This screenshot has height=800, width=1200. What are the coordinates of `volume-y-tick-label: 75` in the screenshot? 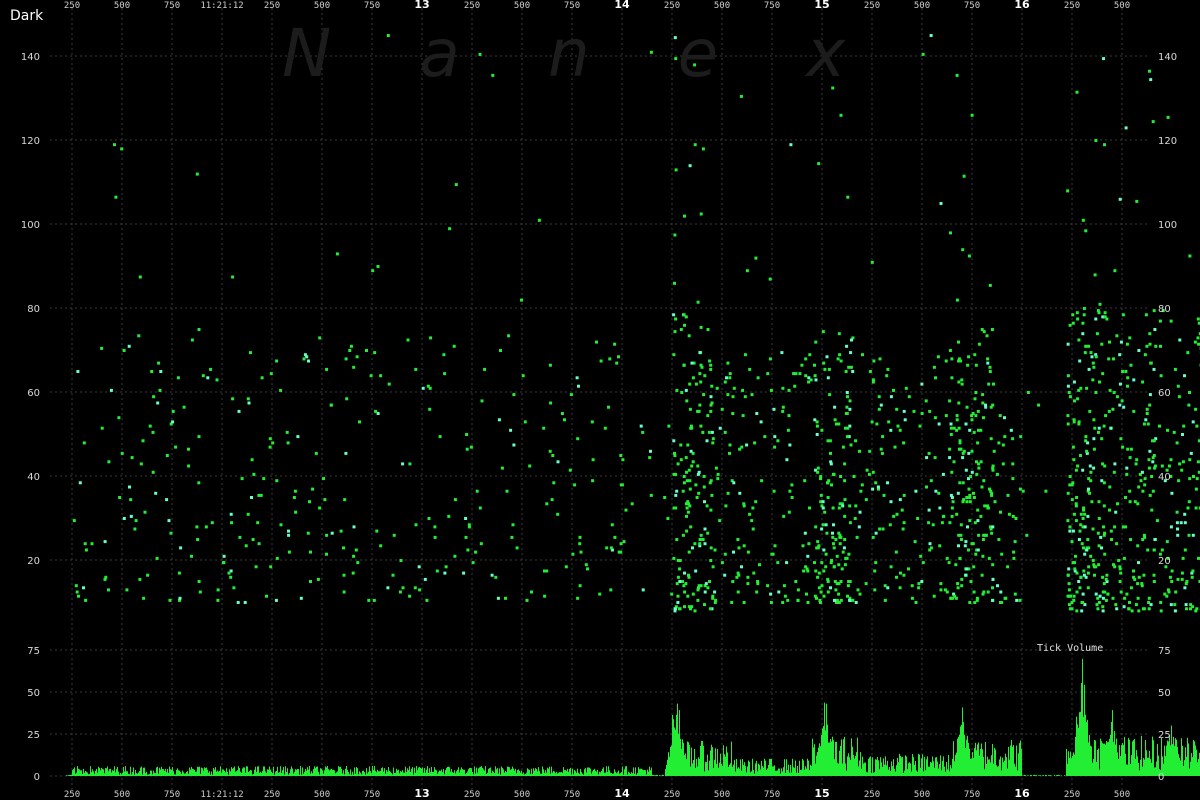 It's located at (33, 651).